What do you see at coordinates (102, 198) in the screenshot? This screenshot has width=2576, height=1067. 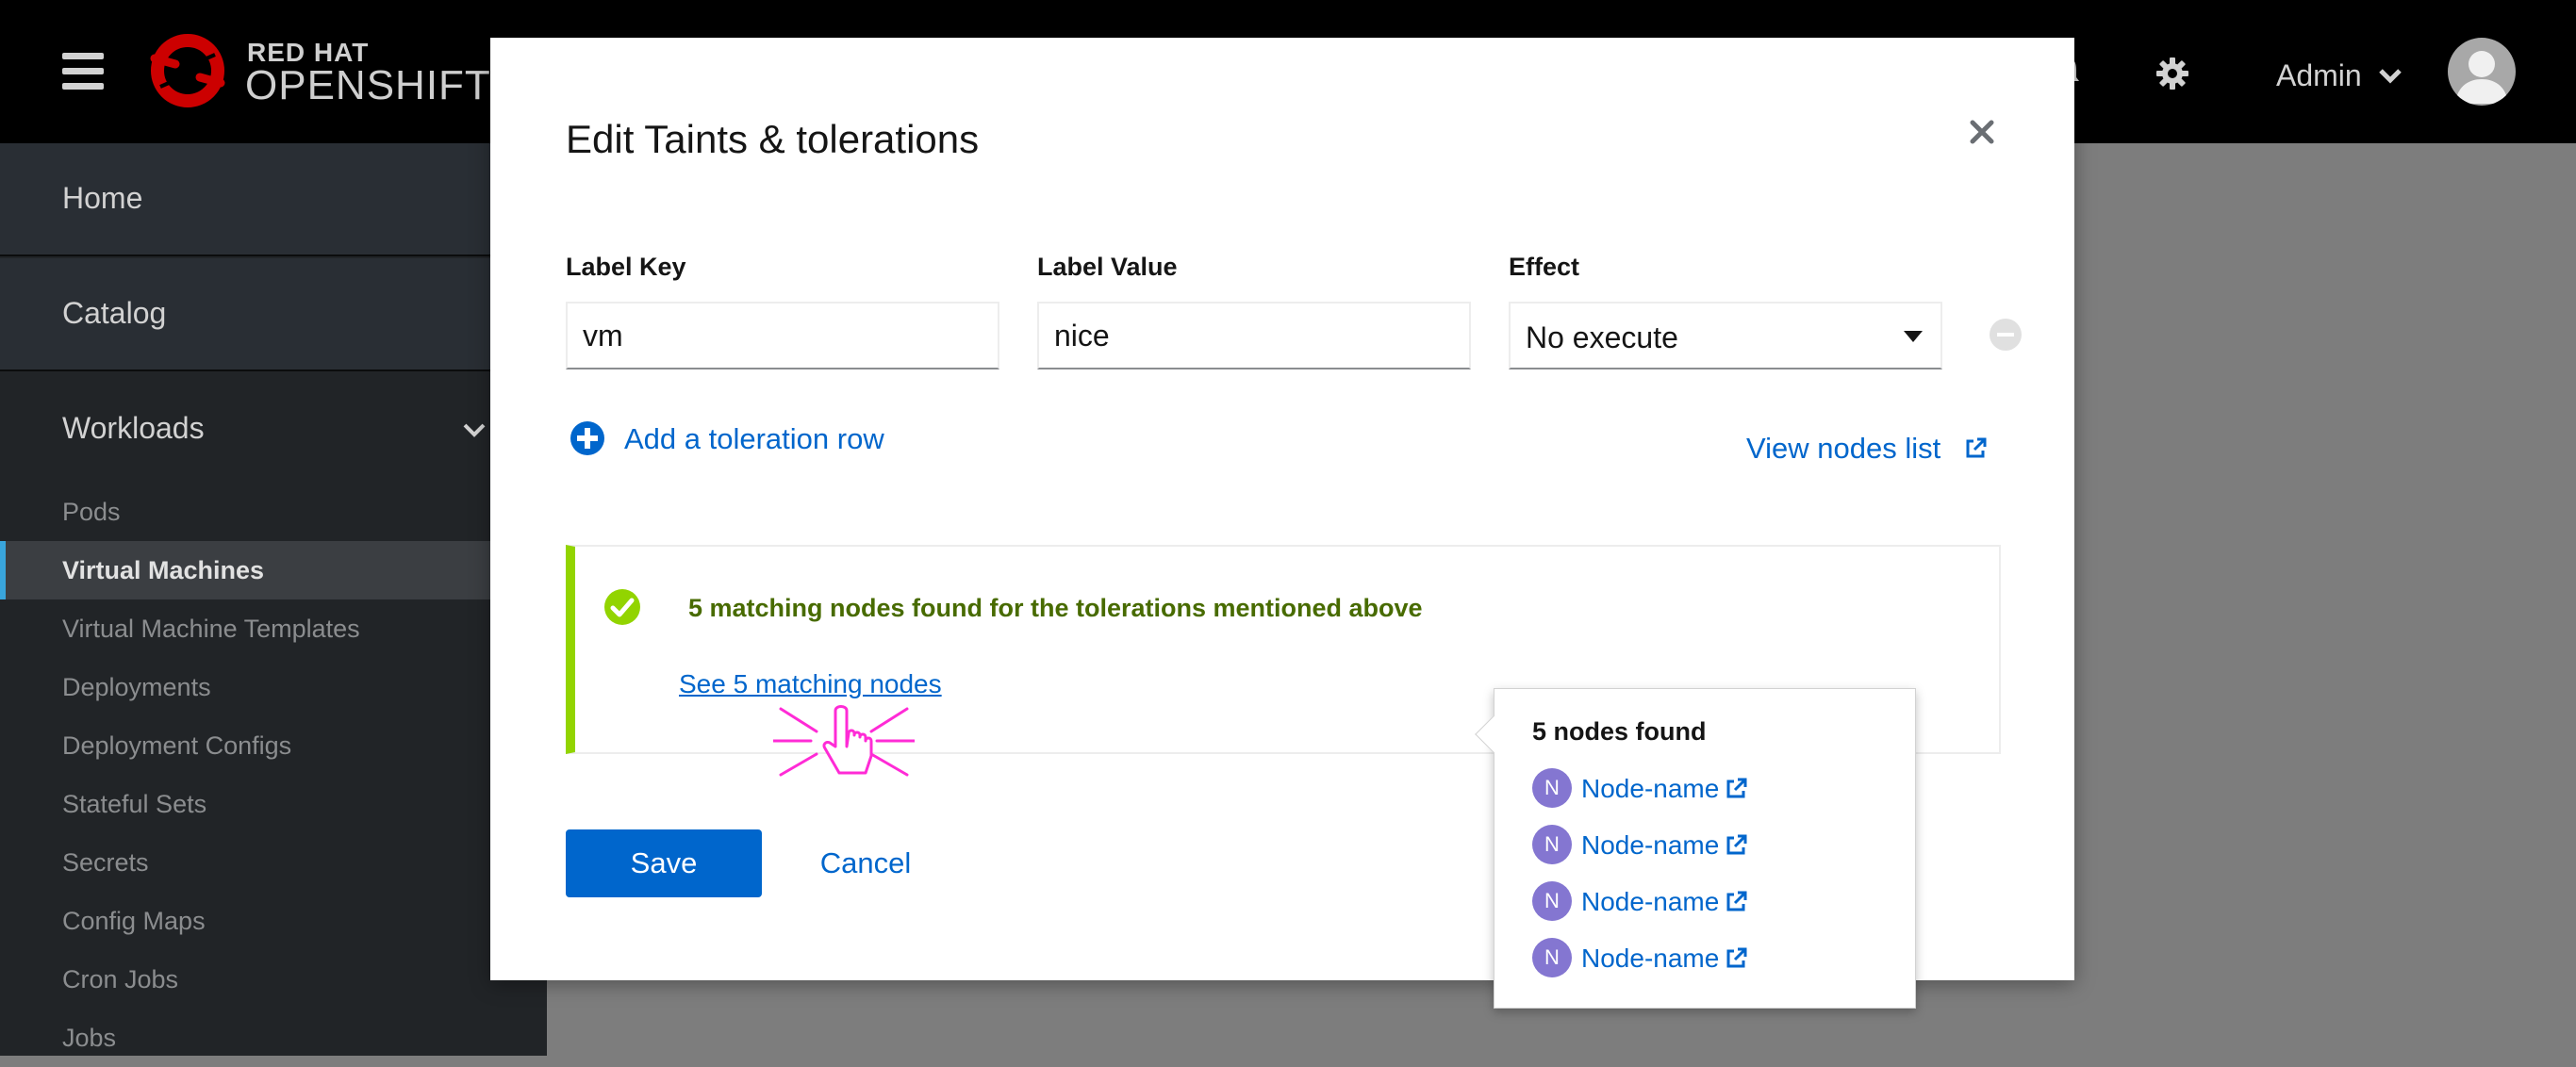 I see `sidebar-item-label: Home` at bounding box center [102, 198].